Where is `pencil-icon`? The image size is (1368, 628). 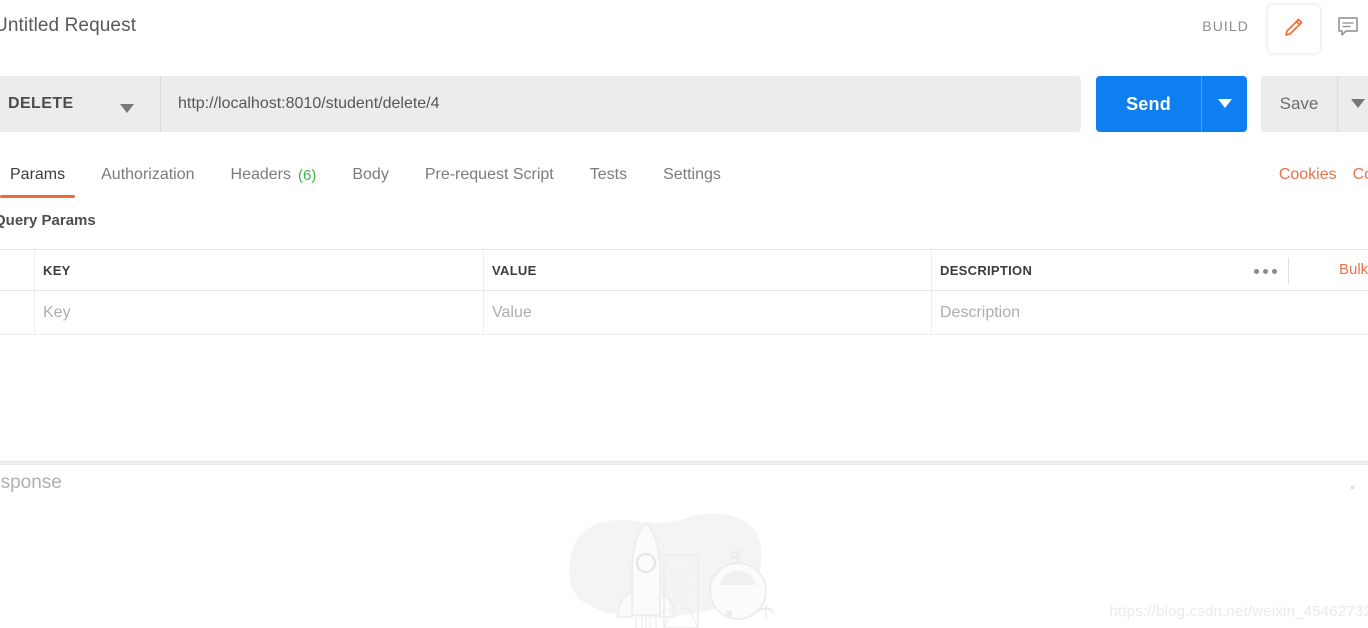 pencil-icon is located at coordinates (1294, 29).